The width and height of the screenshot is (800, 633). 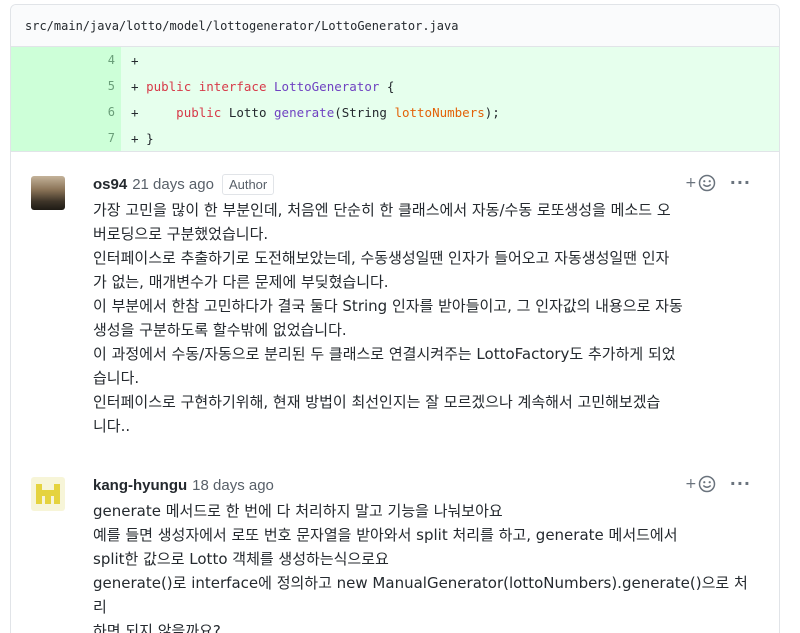 I want to click on author-badge: Author, so click(x=248, y=184).